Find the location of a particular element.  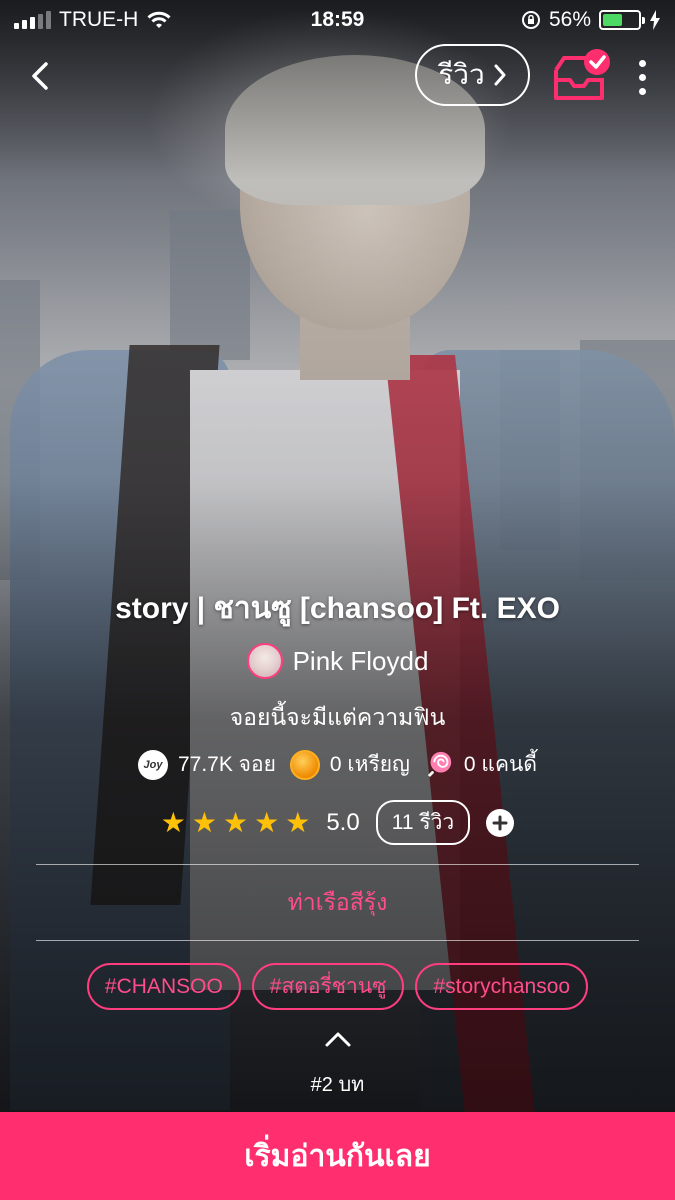

chevron-up-icon is located at coordinates (337, 1039).